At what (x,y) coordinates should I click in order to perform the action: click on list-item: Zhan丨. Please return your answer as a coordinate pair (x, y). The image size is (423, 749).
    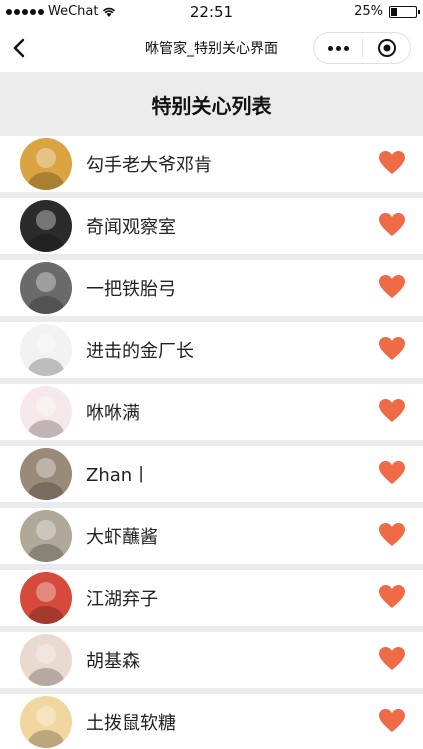
    Looking at the image, I should click on (211, 474).